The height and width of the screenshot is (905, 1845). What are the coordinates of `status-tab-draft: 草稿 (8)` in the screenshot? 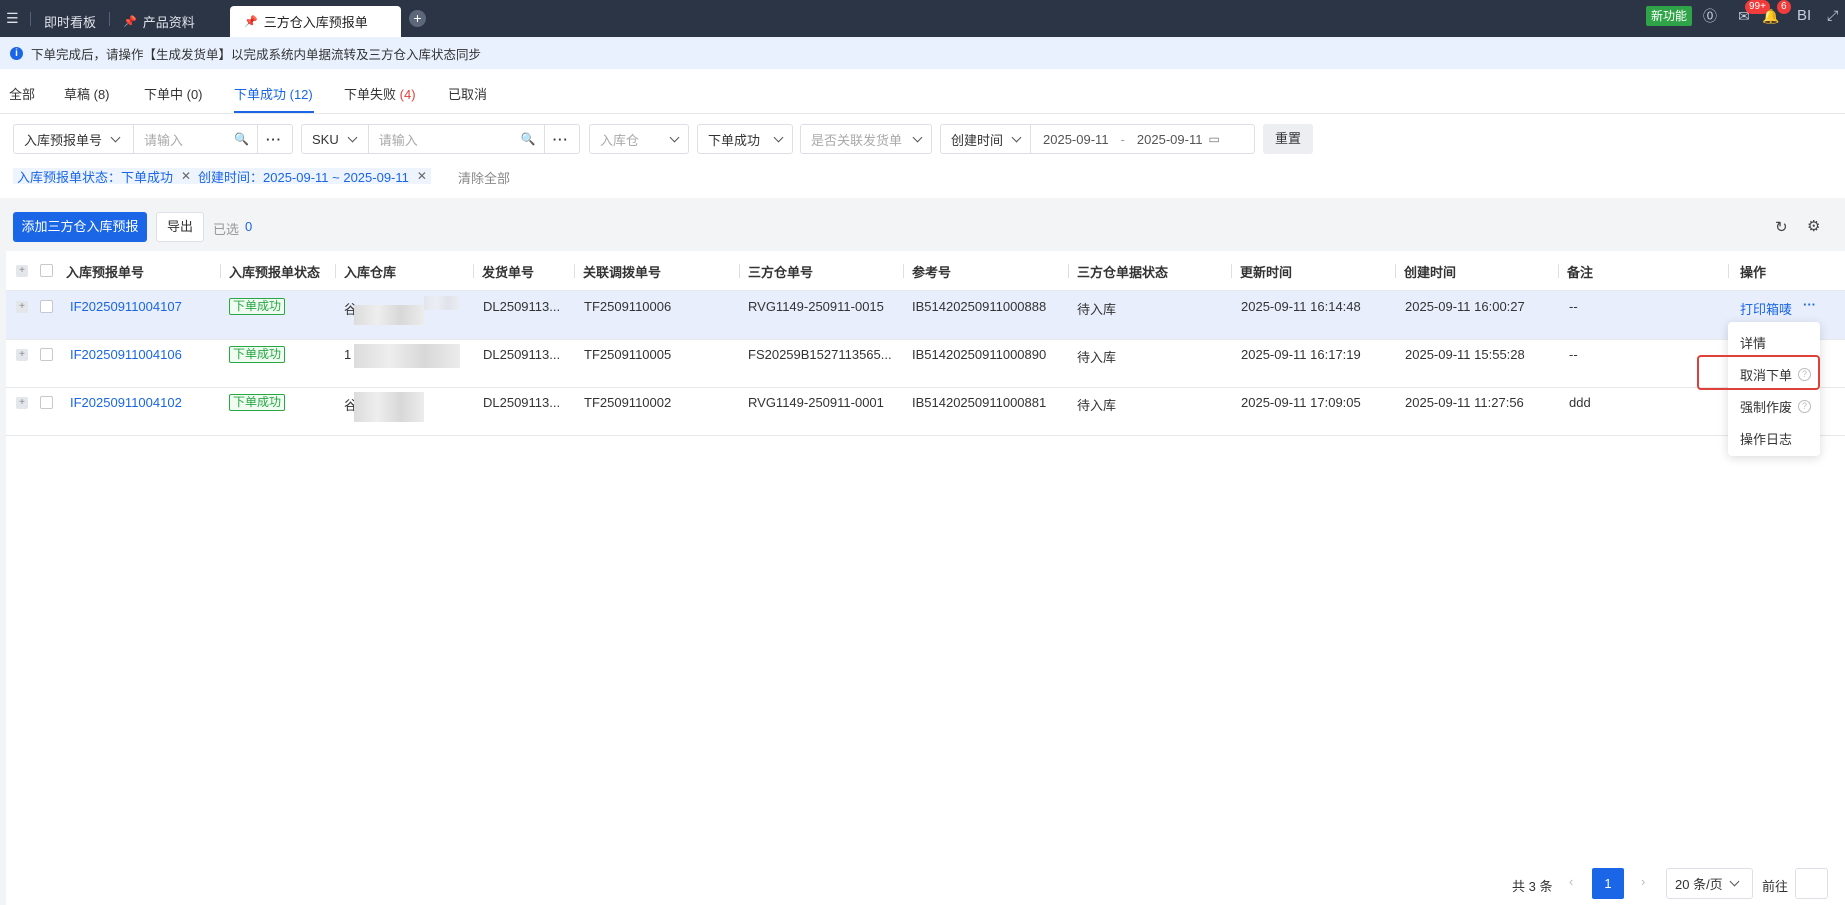 It's located at (87, 93).